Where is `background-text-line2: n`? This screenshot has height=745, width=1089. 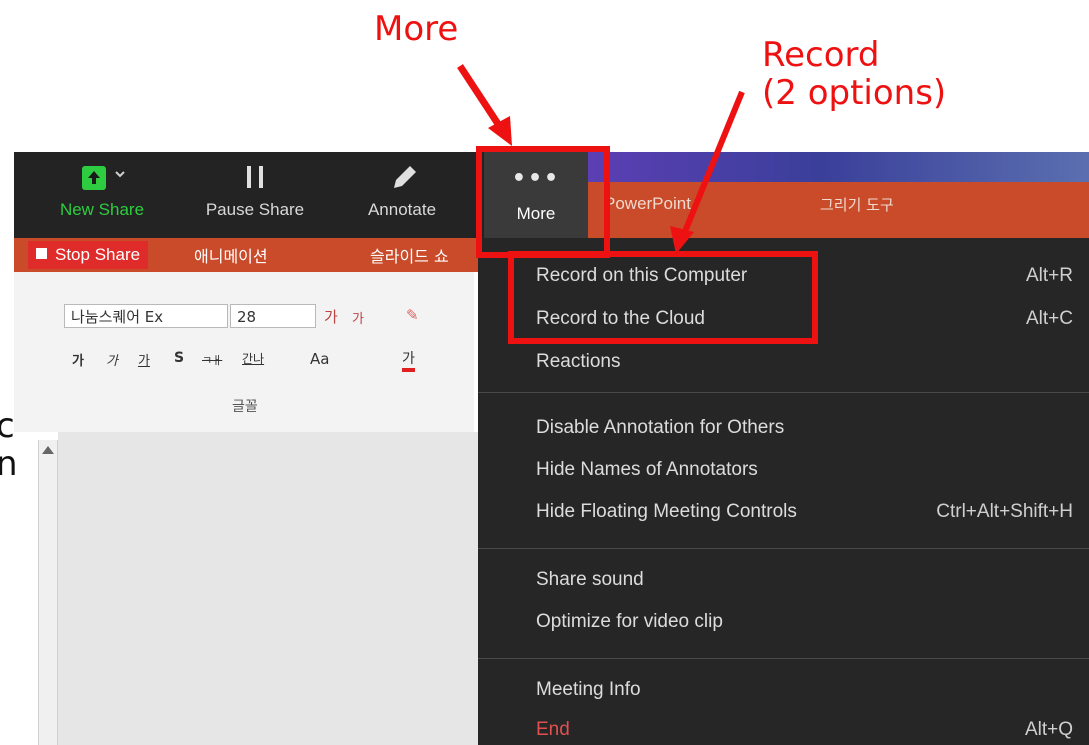 background-text-line2: n is located at coordinates (9, 464).